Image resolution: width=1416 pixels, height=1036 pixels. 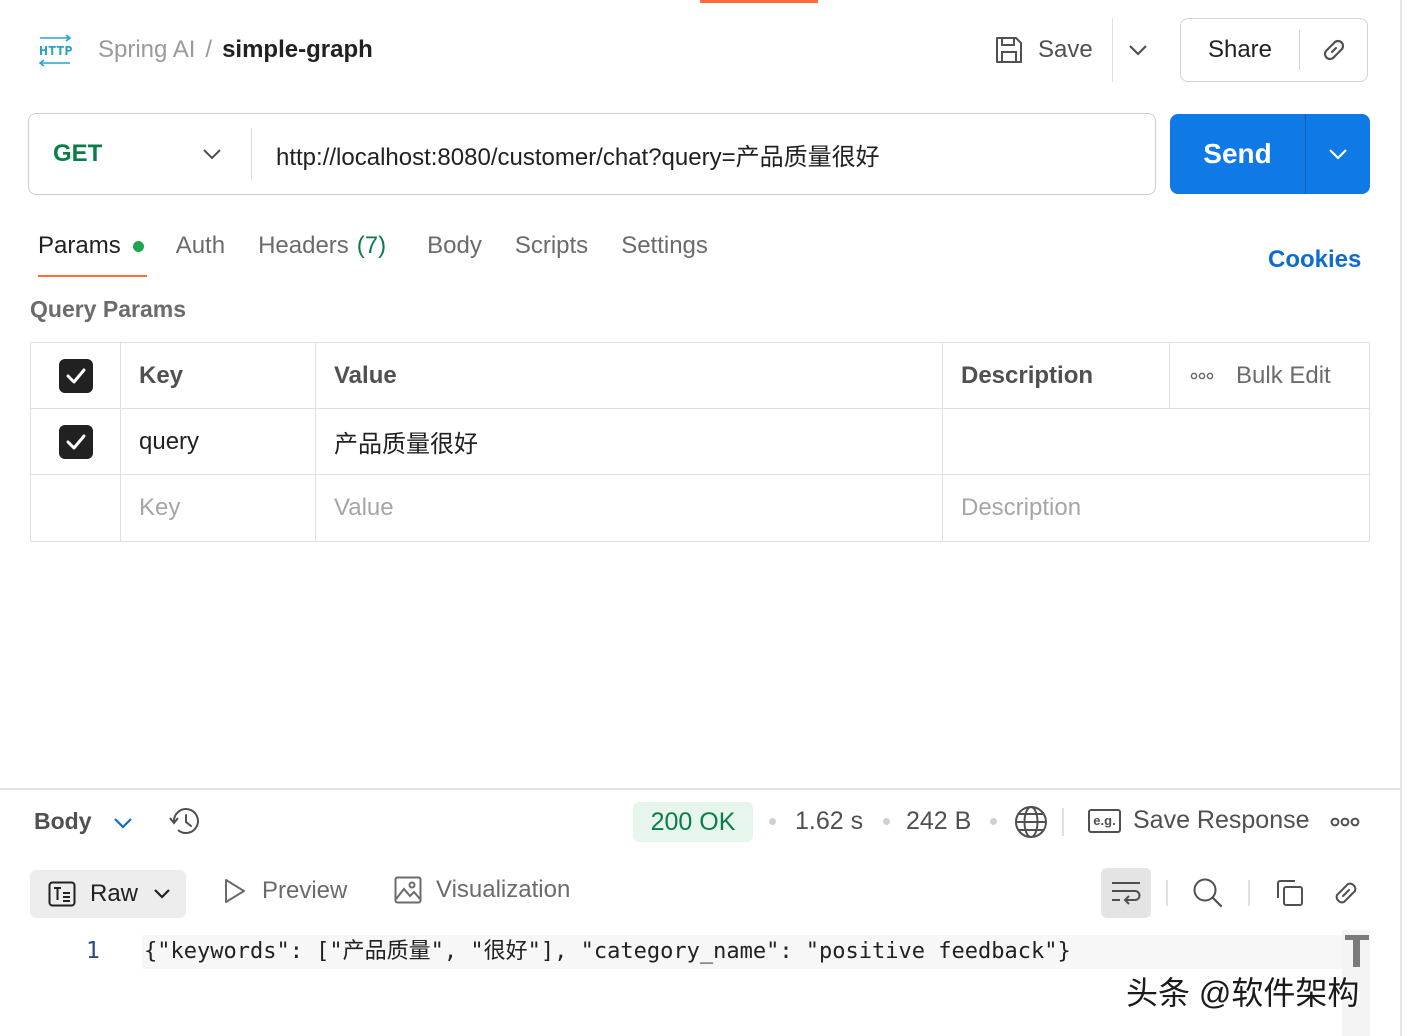 What do you see at coordinates (829, 821) in the screenshot?
I see `response-time: 1.62 s` at bounding box center [829, 821].